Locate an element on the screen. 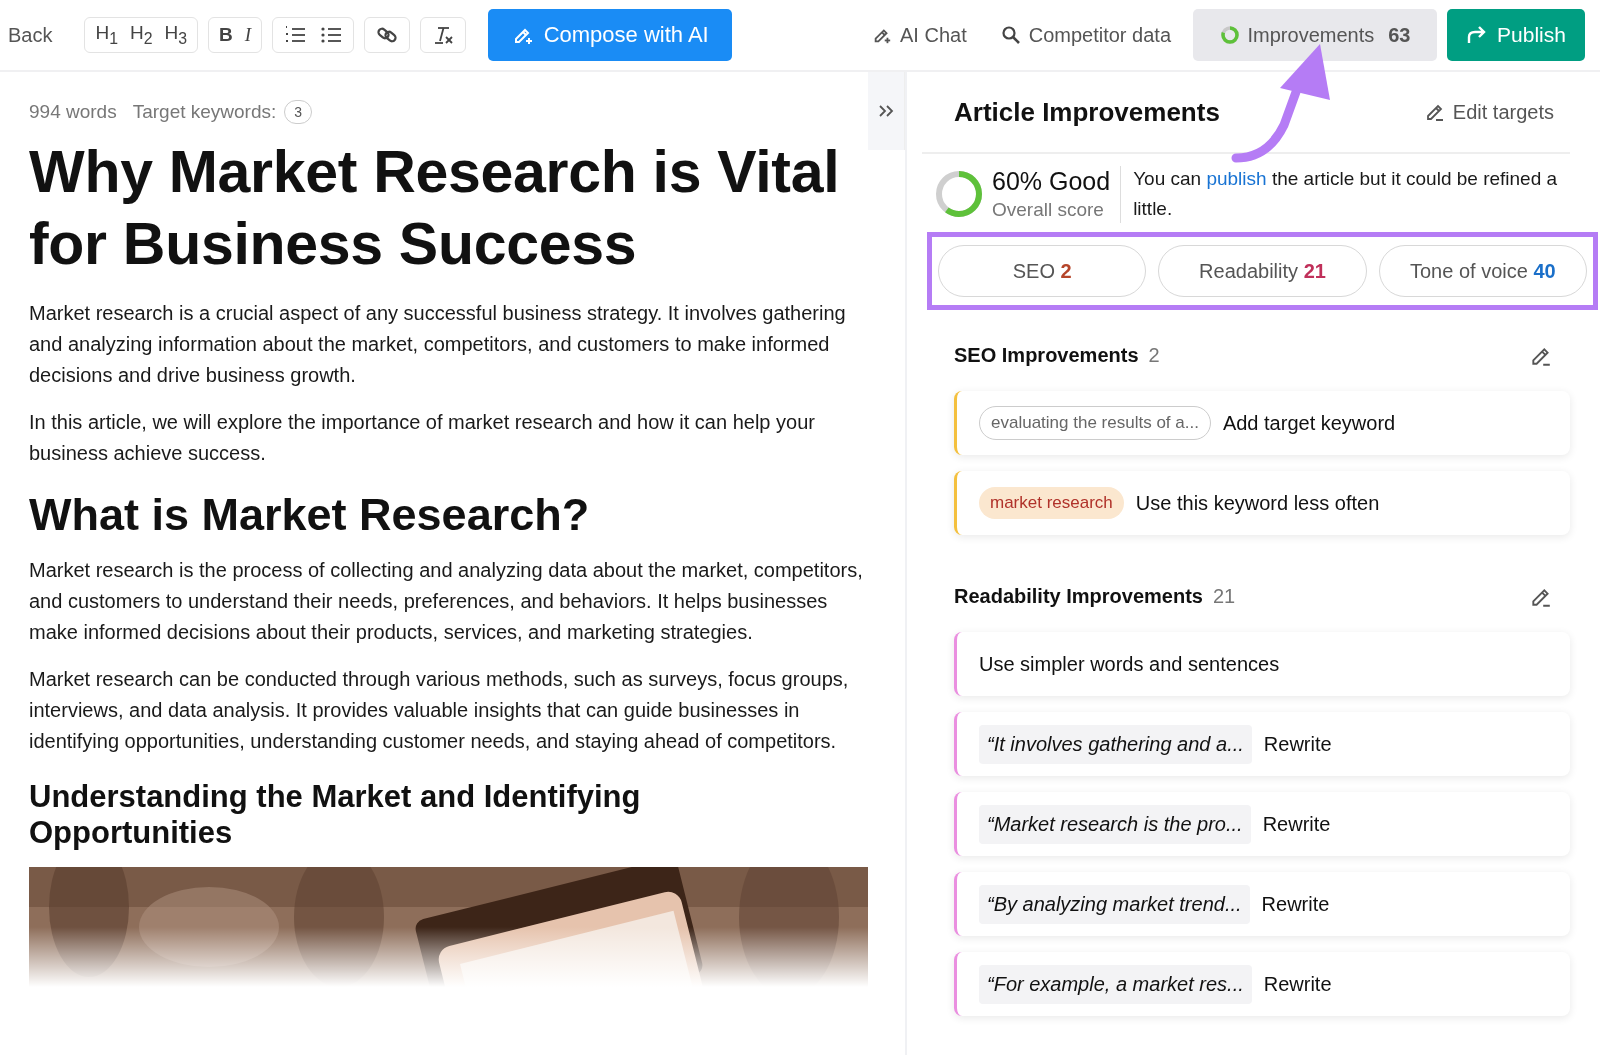 The height and width of the screenshot is (1055, 1600). improvement-text: Use this keyword less often is located at coordinates (1257, 503).